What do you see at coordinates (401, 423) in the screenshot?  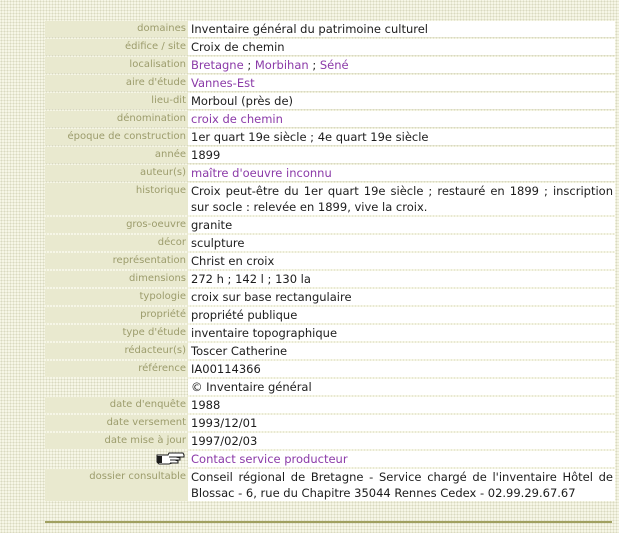 I see `value-date-versement: 1993/12/01` at bounding box center [401, 423].